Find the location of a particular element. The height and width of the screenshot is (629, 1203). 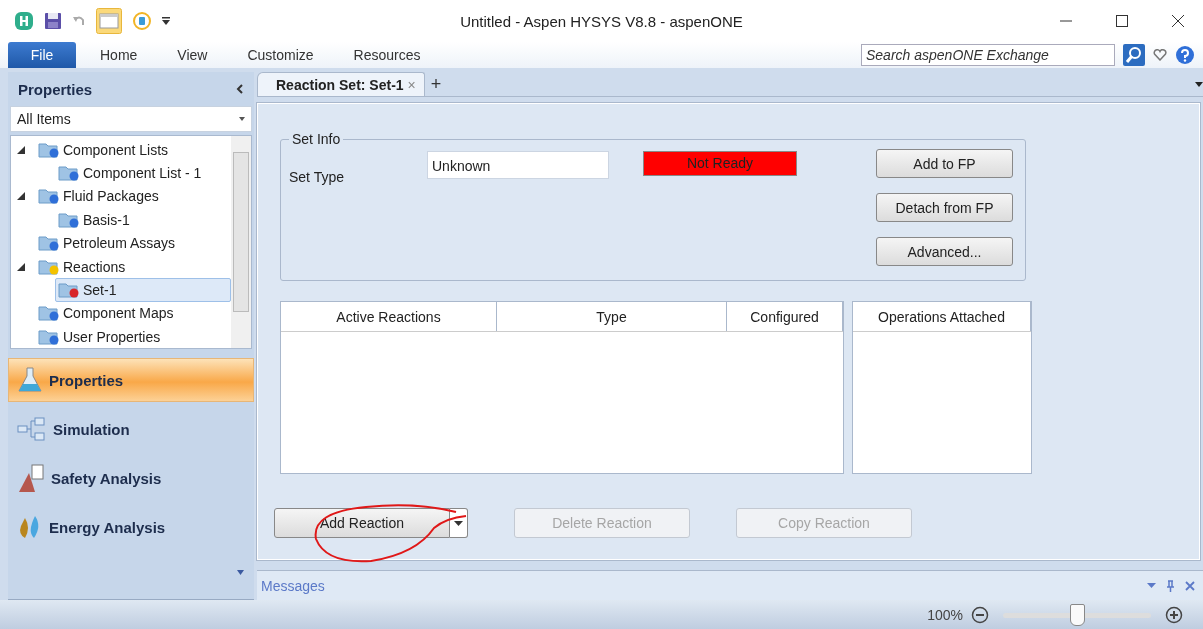

tree-item: Component Maps is located at coordinates (106, 313).